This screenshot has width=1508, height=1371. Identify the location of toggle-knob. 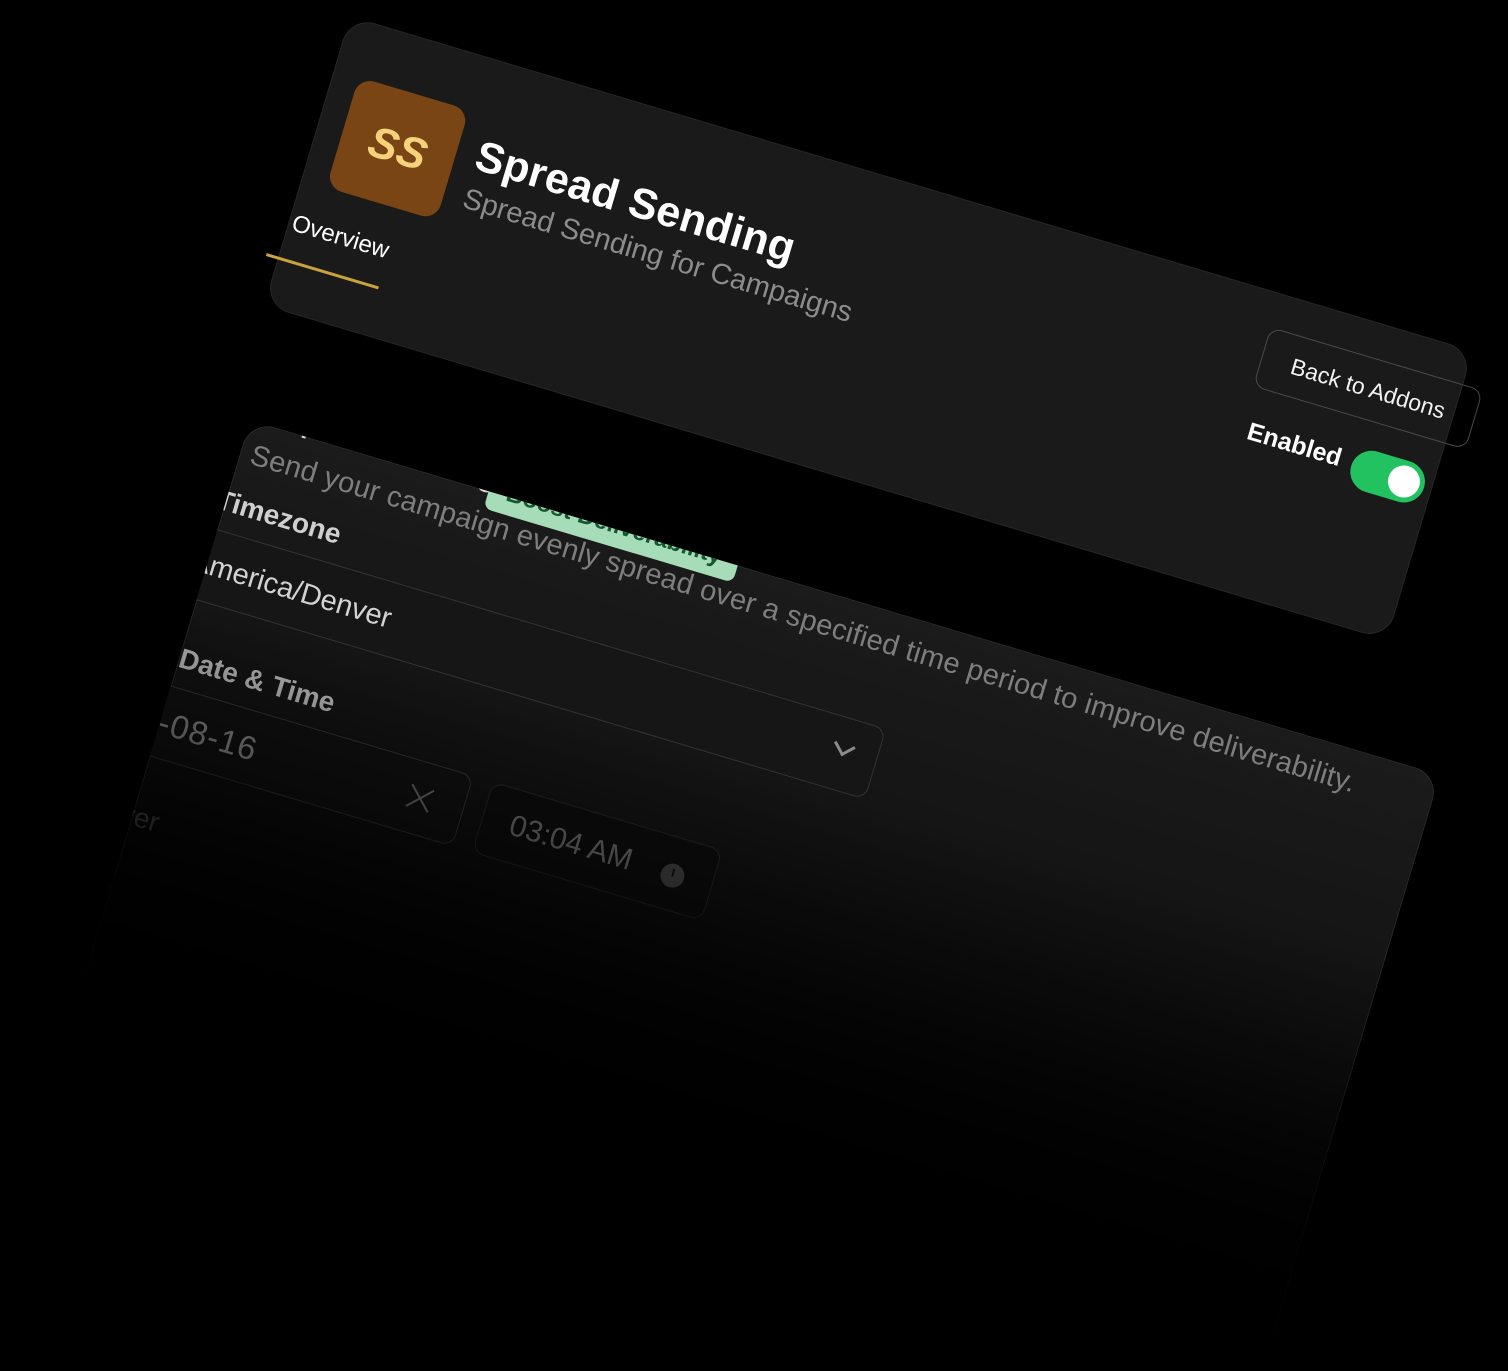
(1404, 481).